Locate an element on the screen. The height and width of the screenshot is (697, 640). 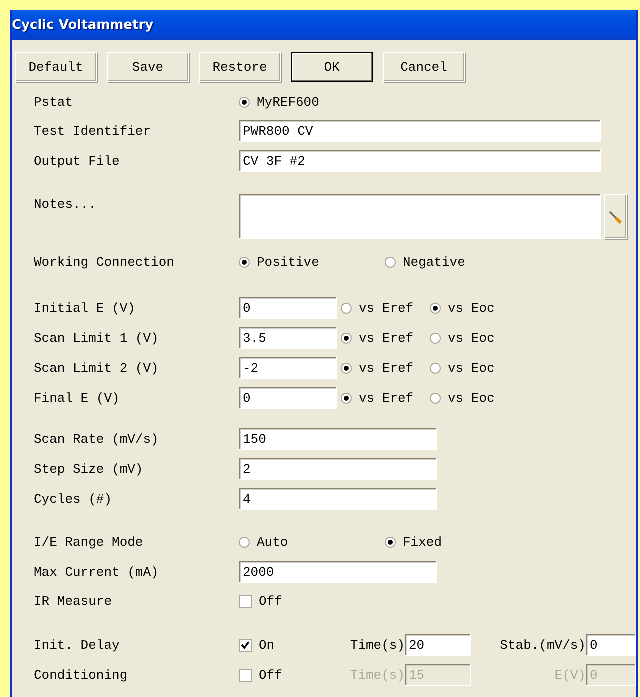
value-field: 0 is located at coordinates (611, 645).